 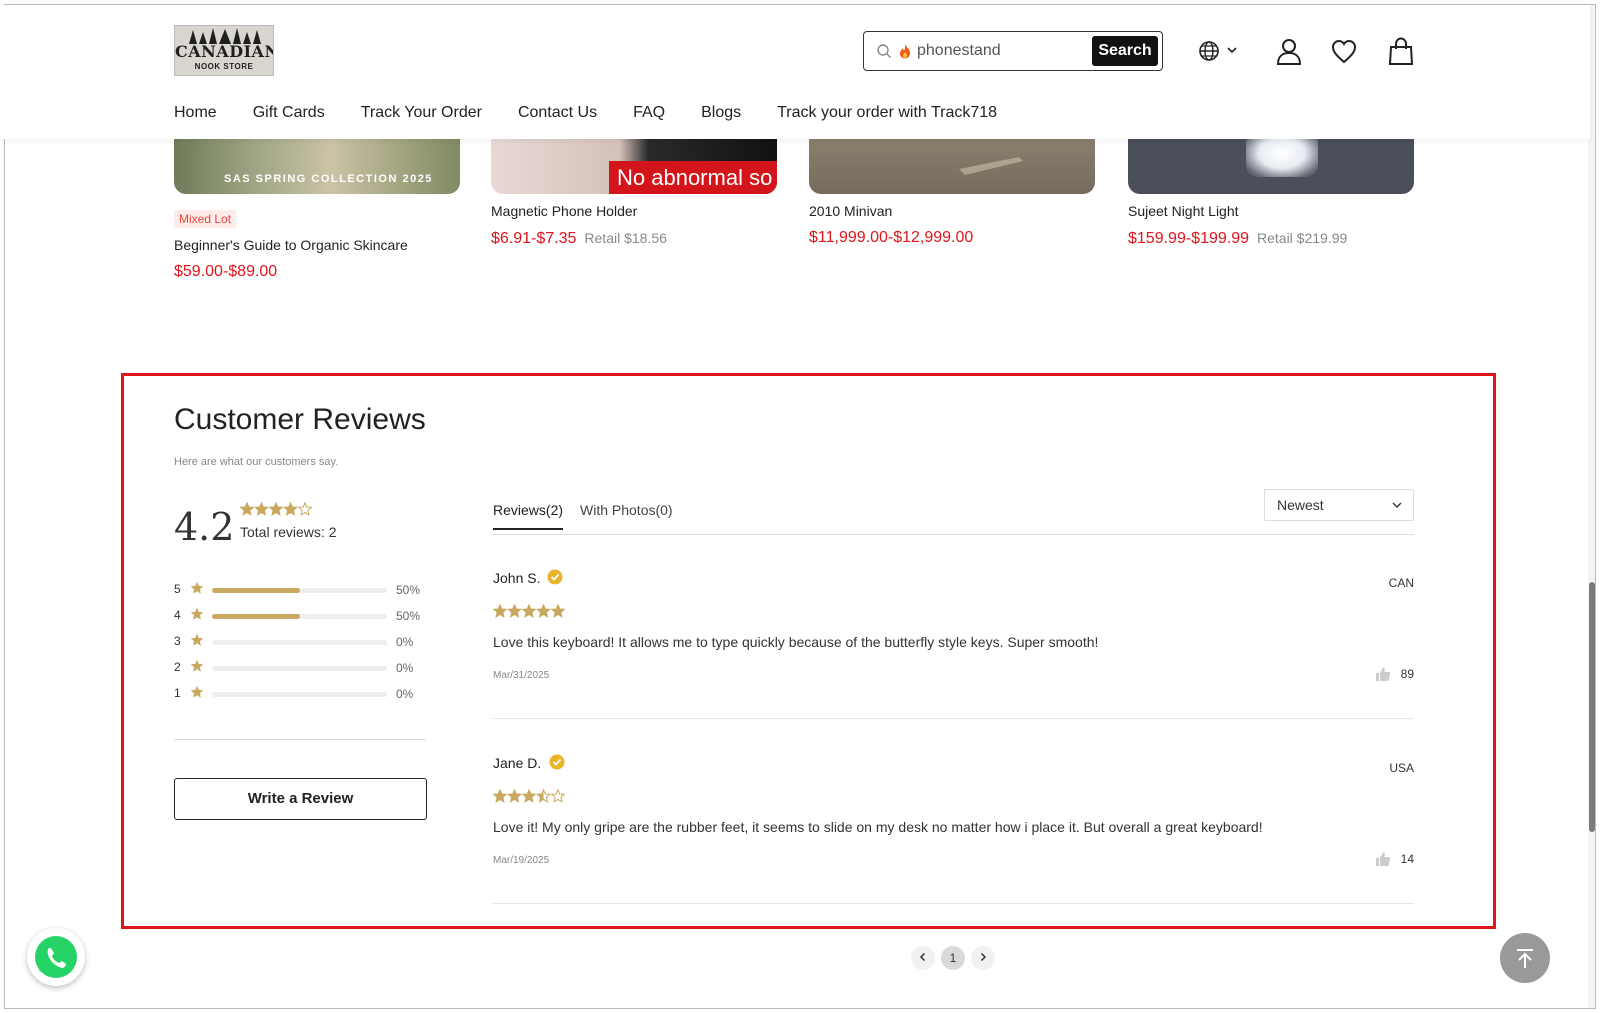 I want to click on fire-icon, so click(x=905, y=51).